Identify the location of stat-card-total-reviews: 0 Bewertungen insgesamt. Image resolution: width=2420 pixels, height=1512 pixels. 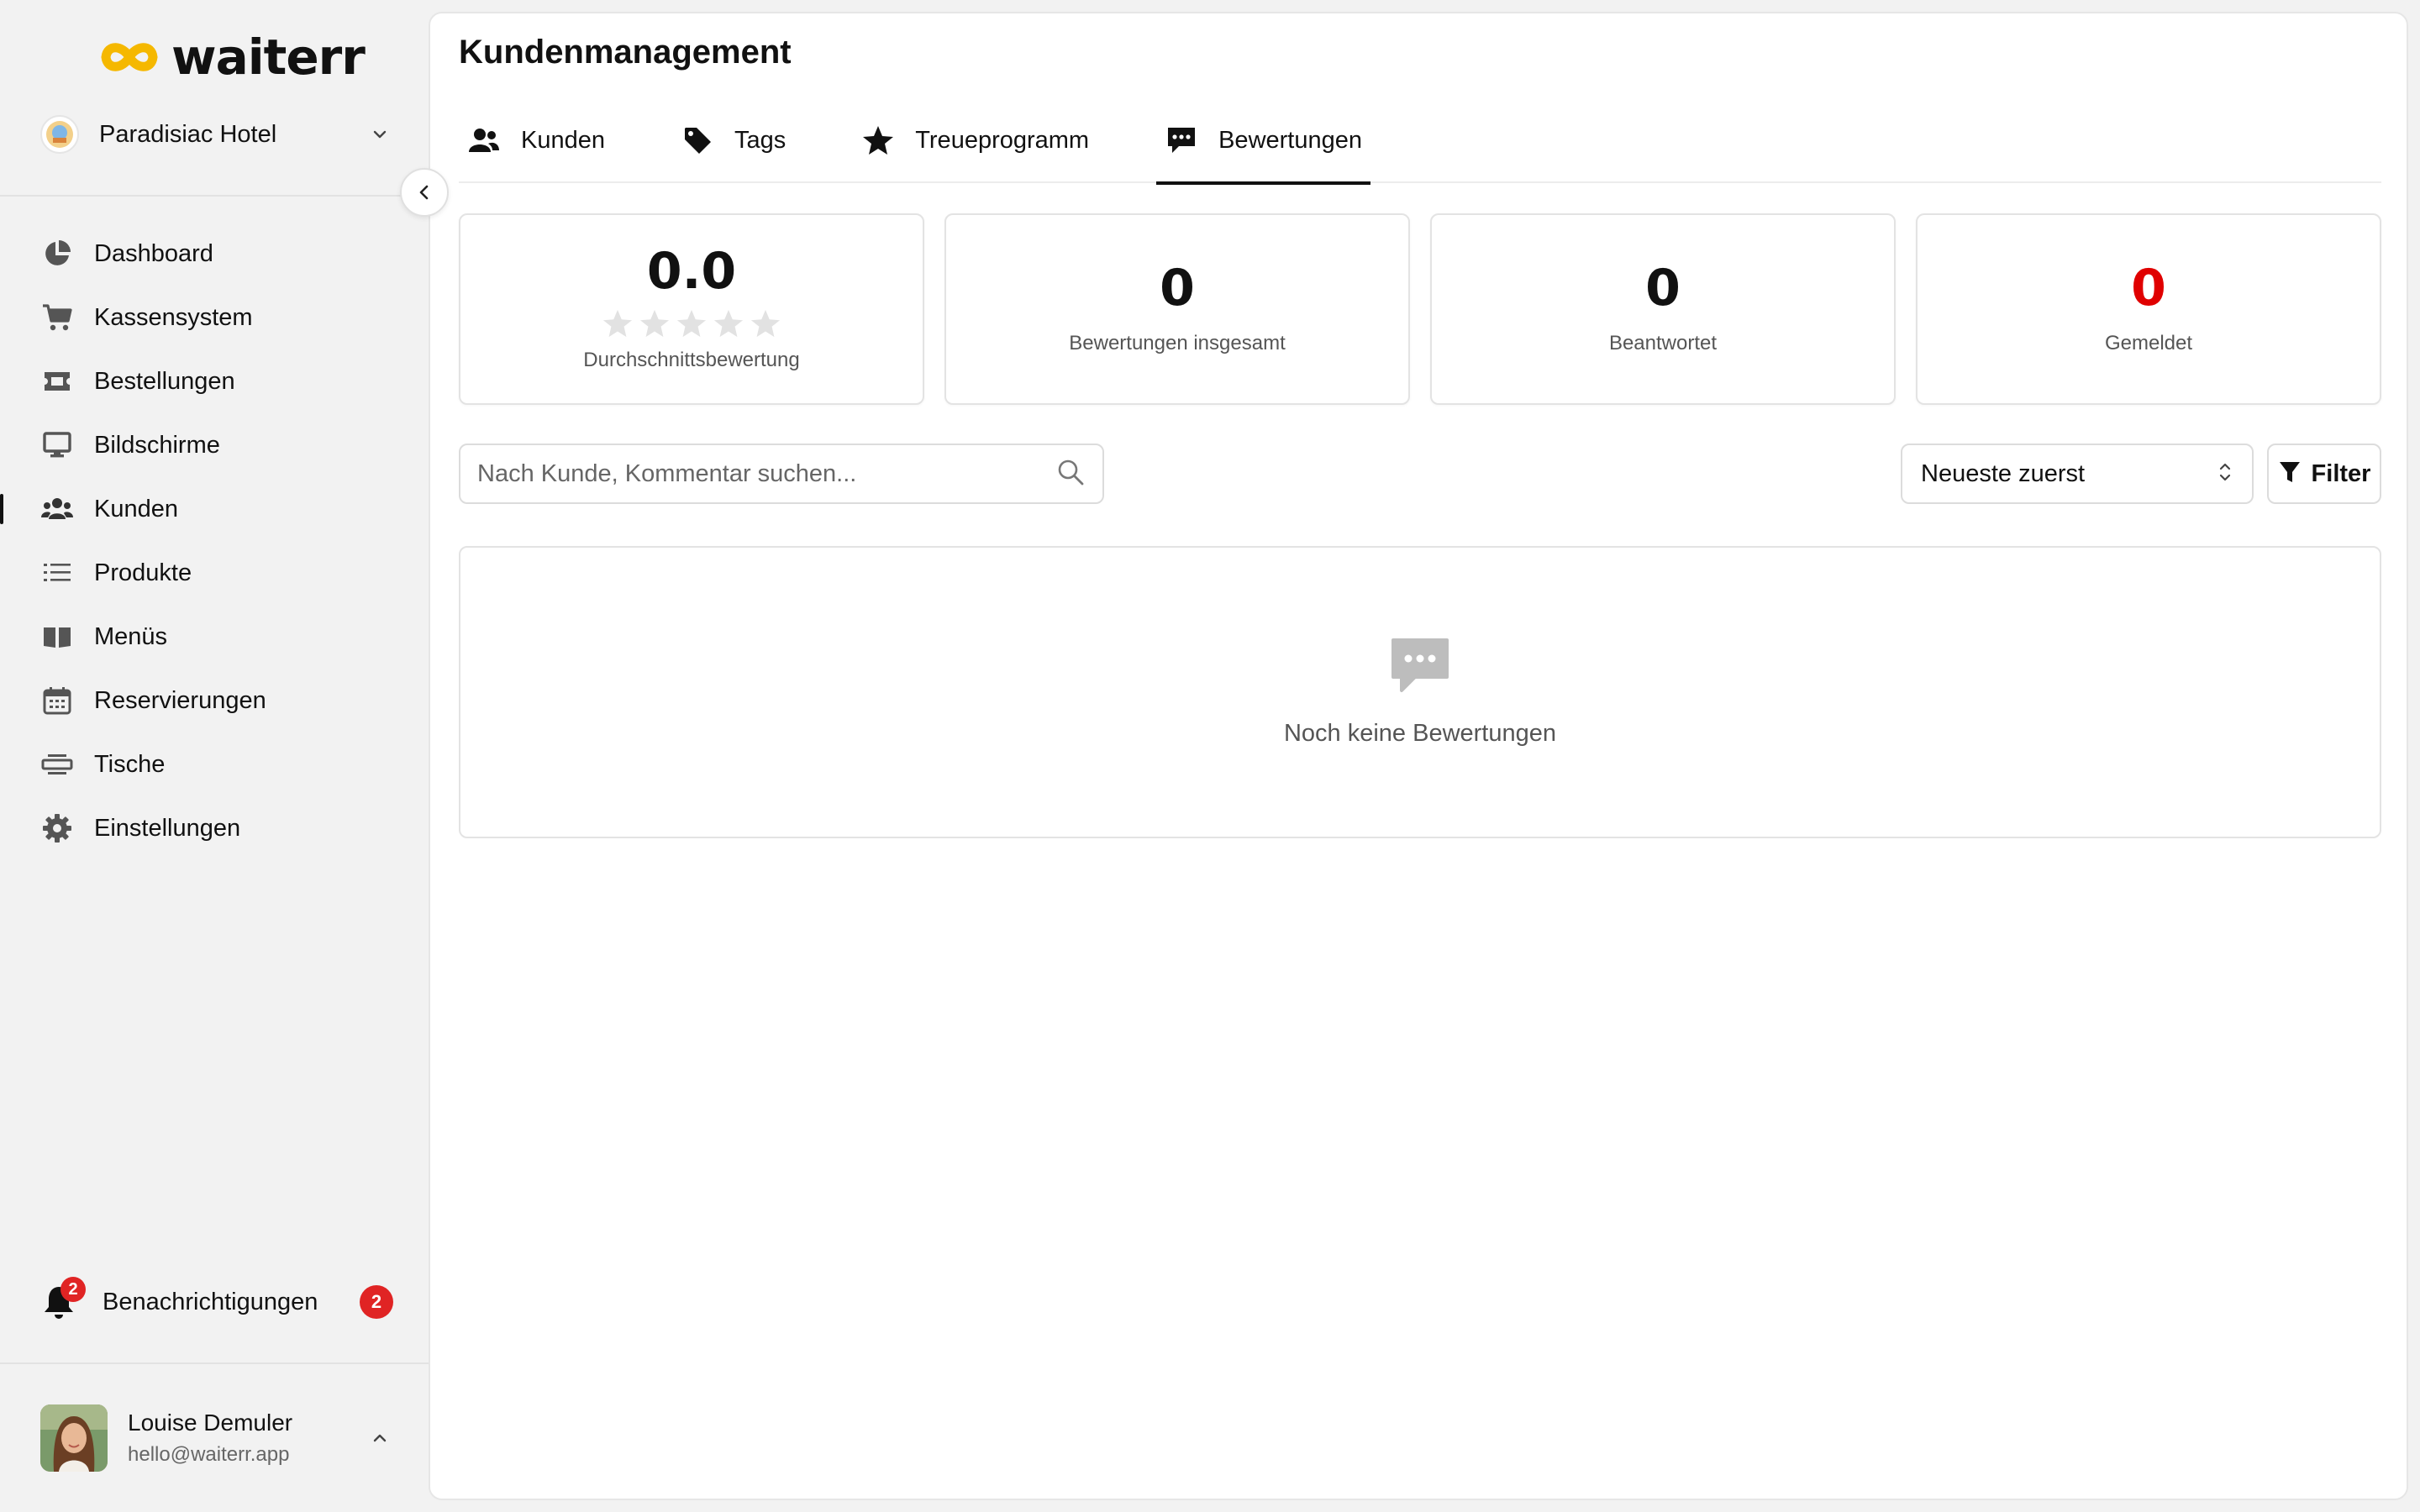
(1177, 309).